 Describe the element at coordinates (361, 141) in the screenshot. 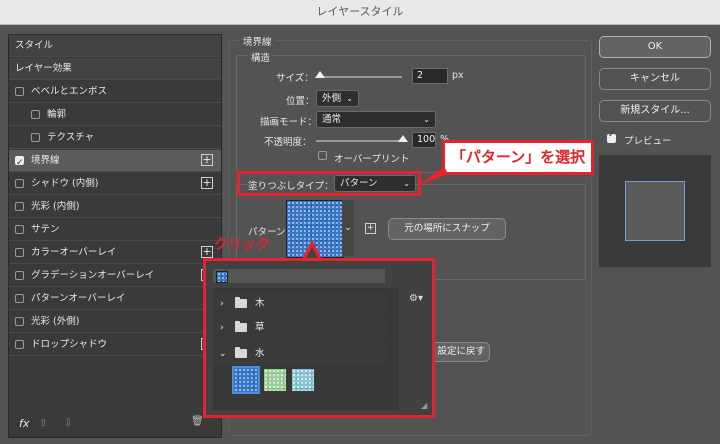

I see `opacity-slider-track` at that location.